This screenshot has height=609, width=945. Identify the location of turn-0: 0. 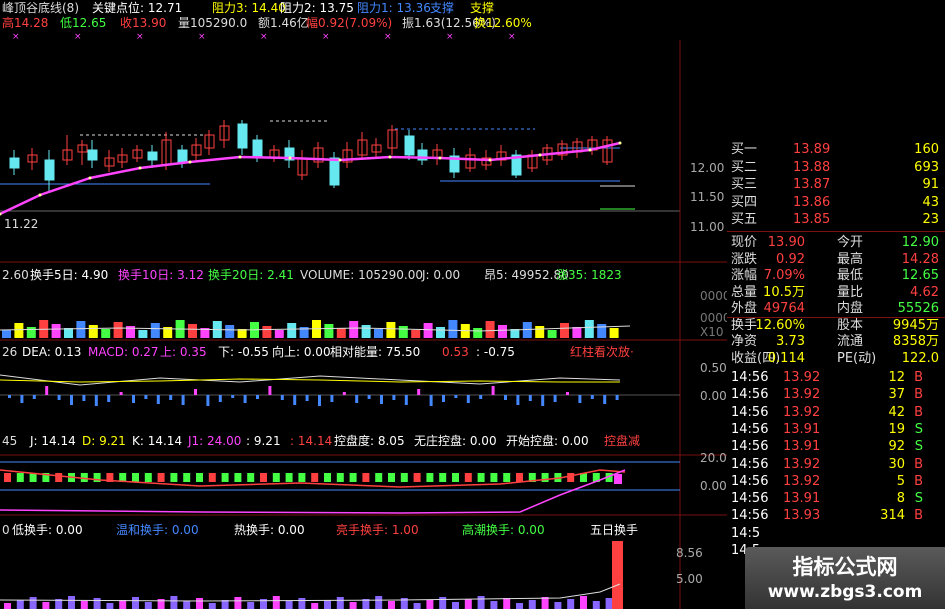
(6, 530).